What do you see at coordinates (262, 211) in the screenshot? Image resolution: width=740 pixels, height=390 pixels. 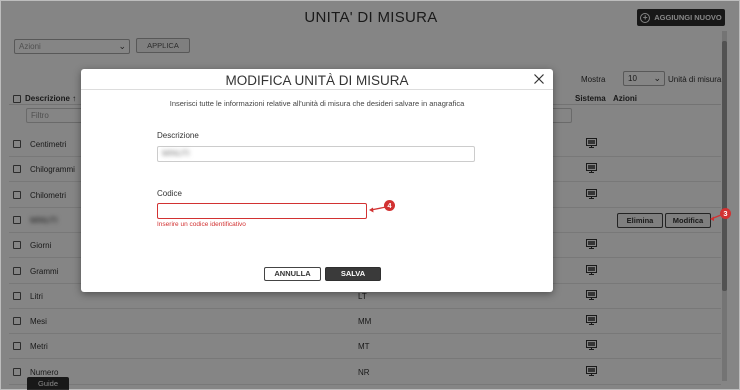 I see `code-field` at bounding box center [262, 211].